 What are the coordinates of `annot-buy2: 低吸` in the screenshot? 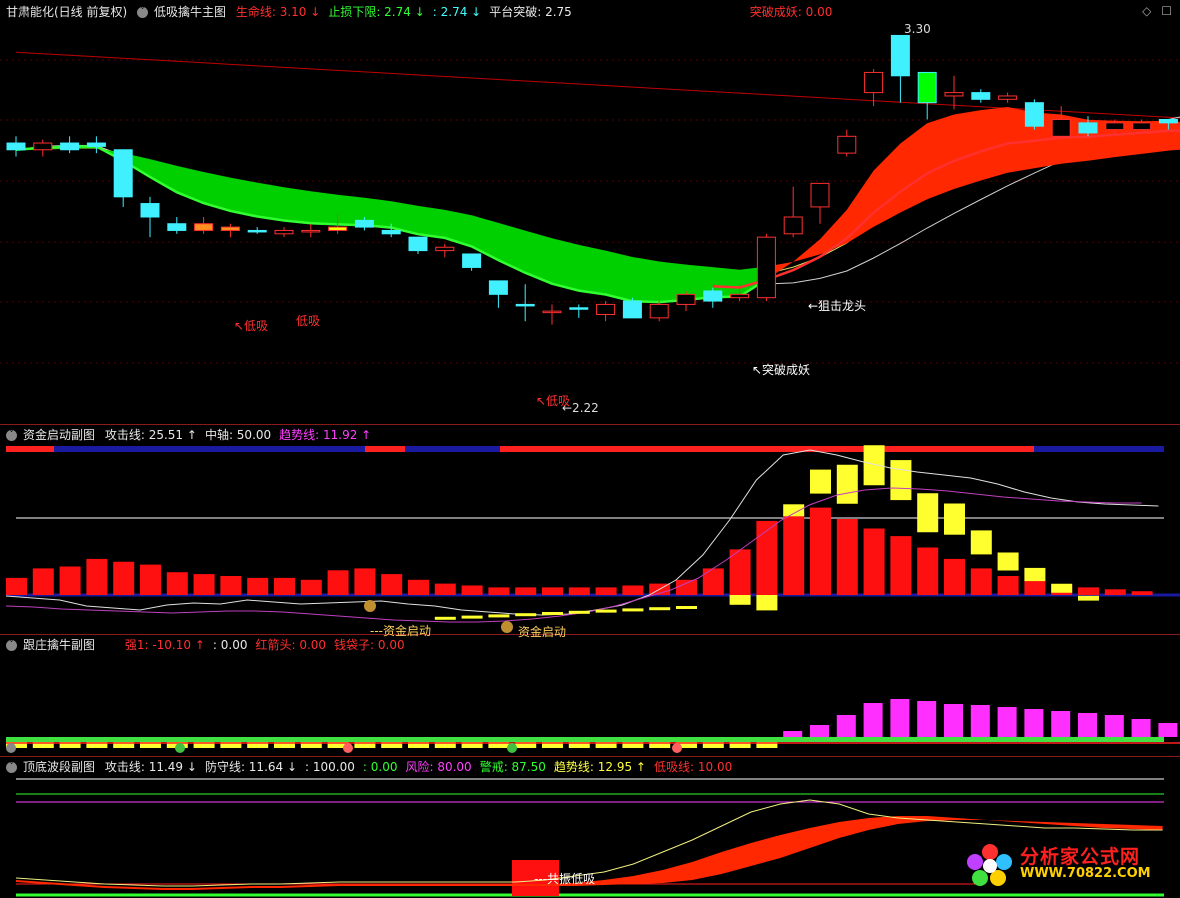 It's located at (308, 321).